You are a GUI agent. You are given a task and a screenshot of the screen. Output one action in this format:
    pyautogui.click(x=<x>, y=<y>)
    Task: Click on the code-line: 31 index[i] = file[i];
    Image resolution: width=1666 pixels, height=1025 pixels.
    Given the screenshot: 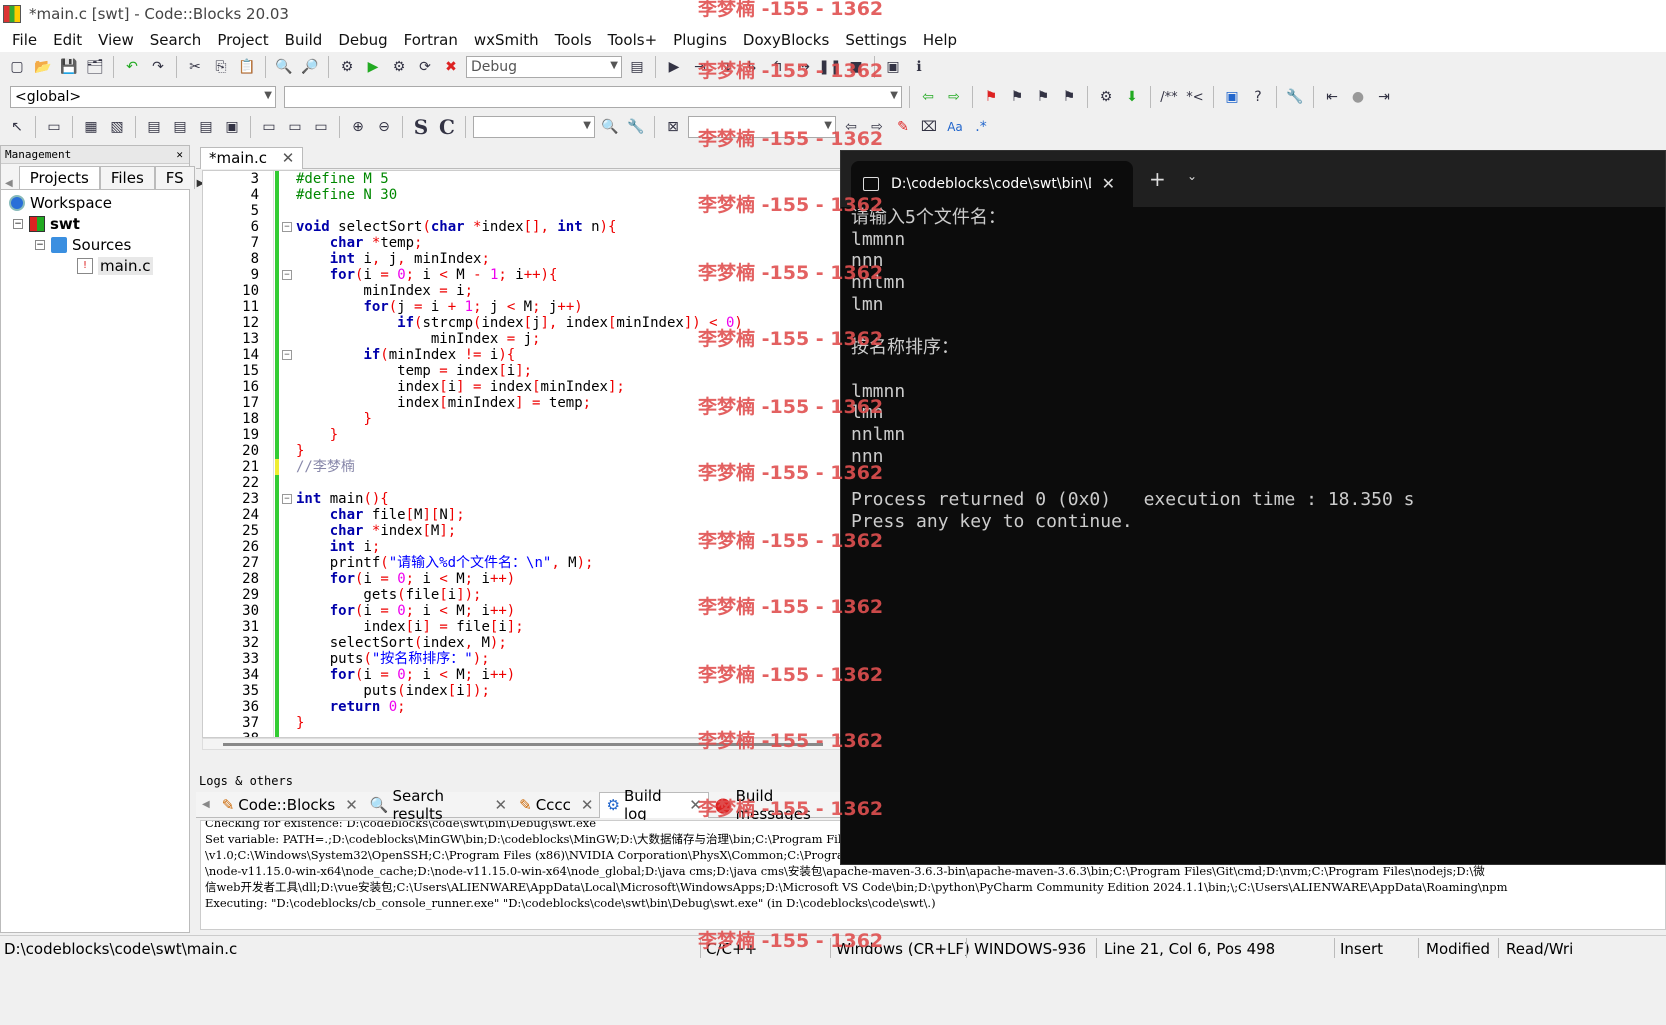 What is the action you would take?
    pyautogui.click(x=527, y=627)
    